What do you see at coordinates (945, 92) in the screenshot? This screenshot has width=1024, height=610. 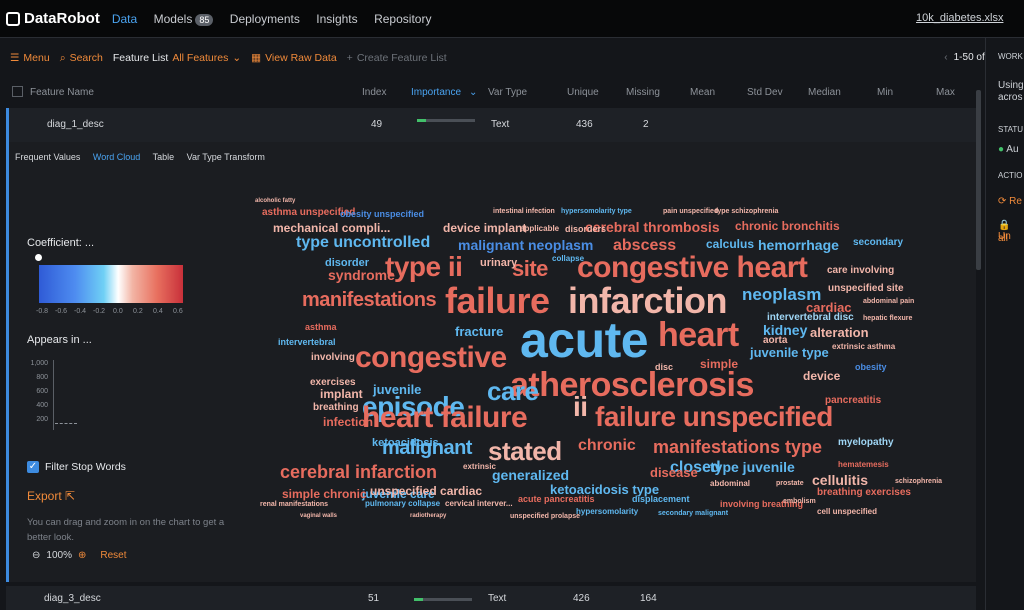 I see `col-max: Max` at bounding box center [945, 92].